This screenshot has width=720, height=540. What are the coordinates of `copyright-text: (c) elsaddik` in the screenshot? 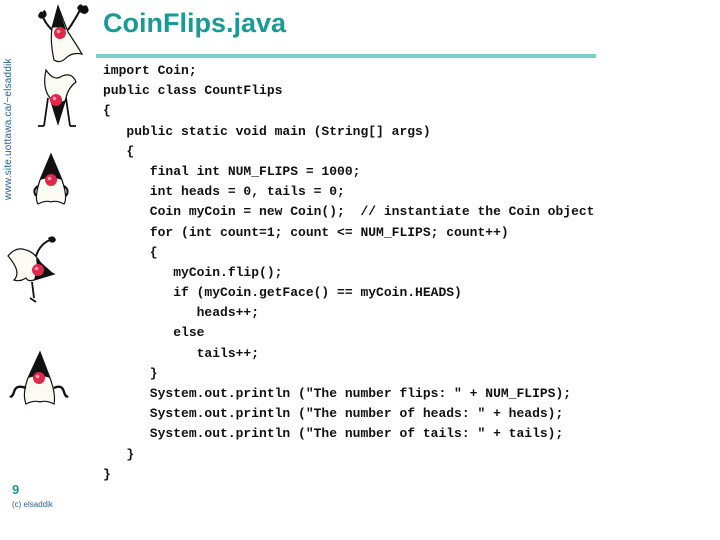 It's located at (32, 504).